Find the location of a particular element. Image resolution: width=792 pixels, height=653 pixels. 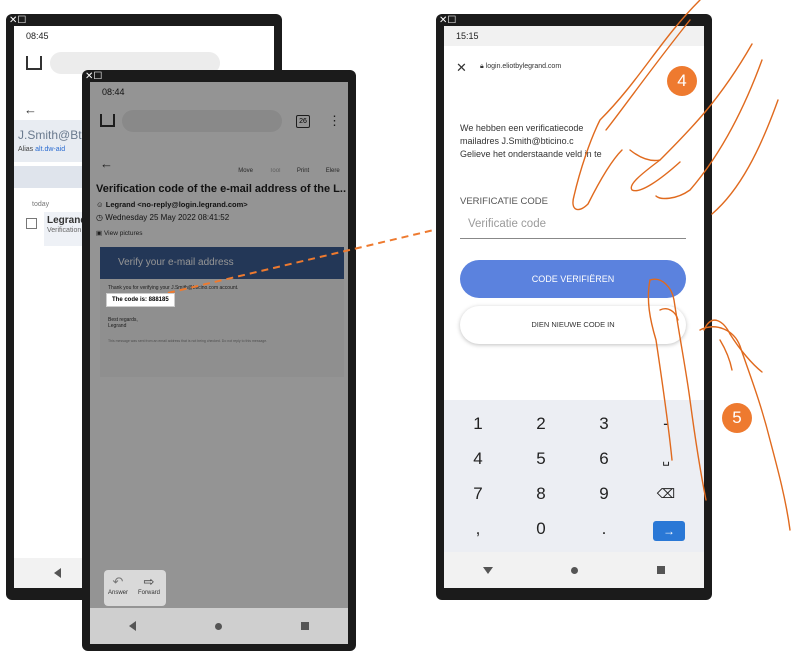

hand-bottom-outline is located at coordinates (678, 389).